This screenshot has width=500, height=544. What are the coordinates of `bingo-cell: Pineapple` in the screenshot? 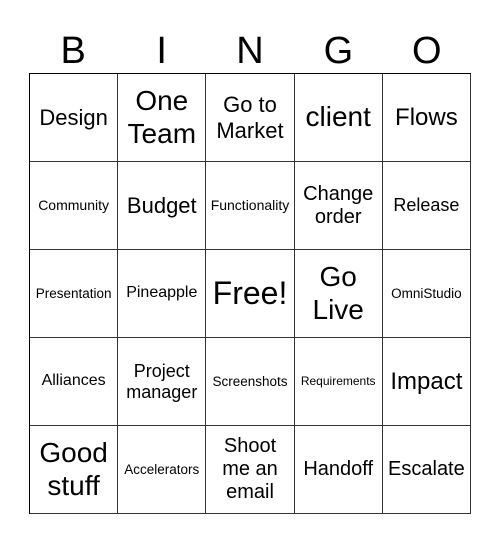 It's located at (162, 294).